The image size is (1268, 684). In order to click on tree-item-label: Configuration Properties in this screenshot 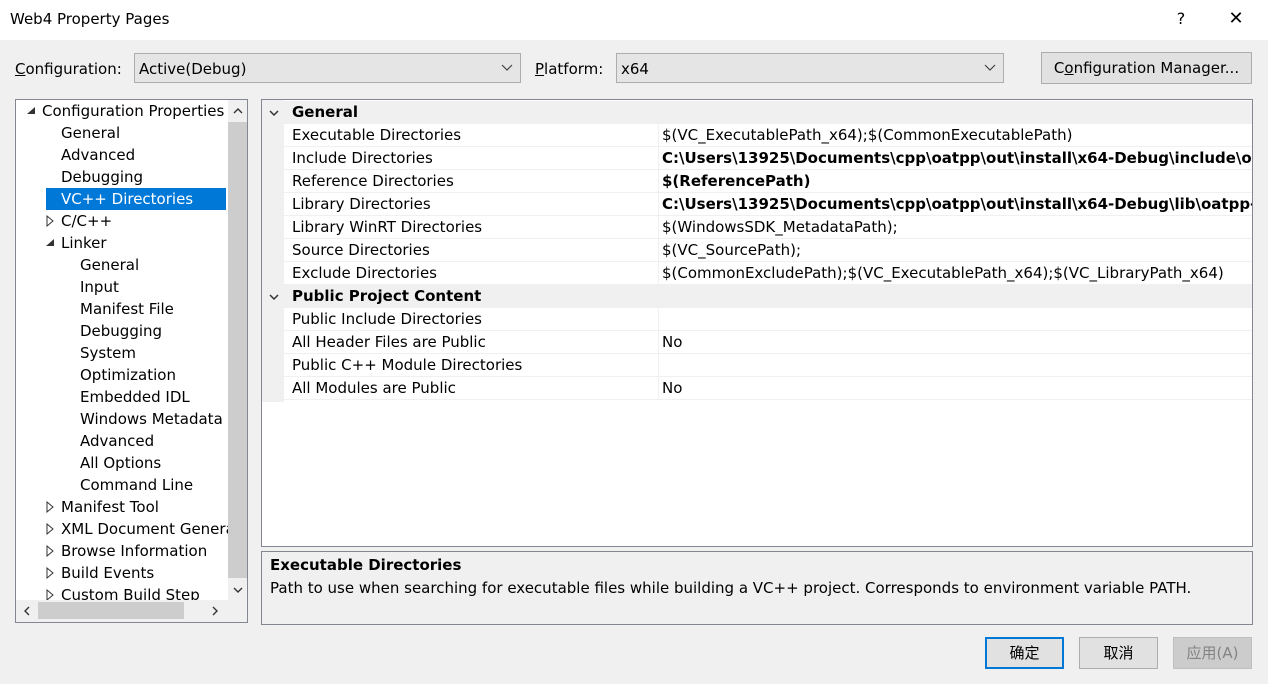, I will do `click(133, 111)`.